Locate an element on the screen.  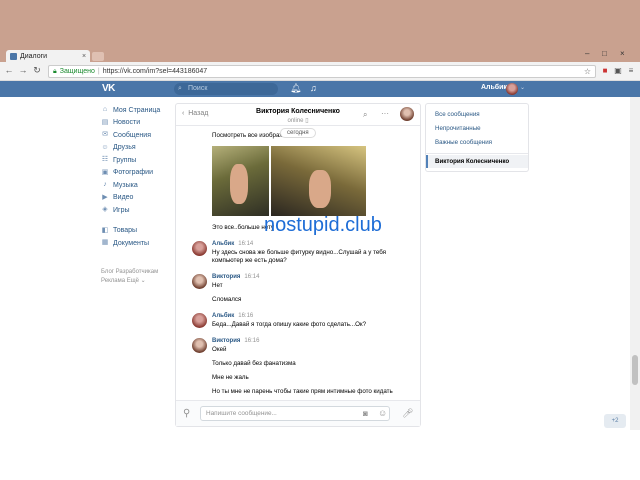
sidebar-divider is located at coordinates (136, 221).